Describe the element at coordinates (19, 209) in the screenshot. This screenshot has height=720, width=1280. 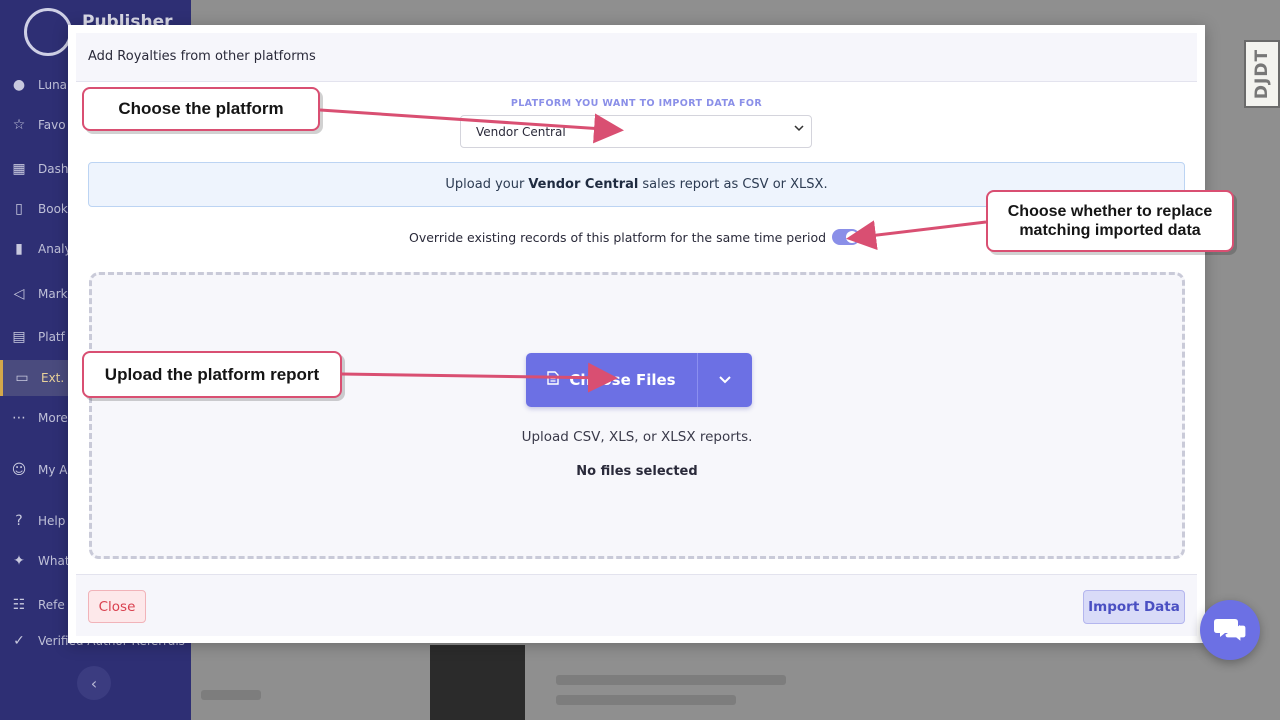
I see `book-icon: ▯` at that location.